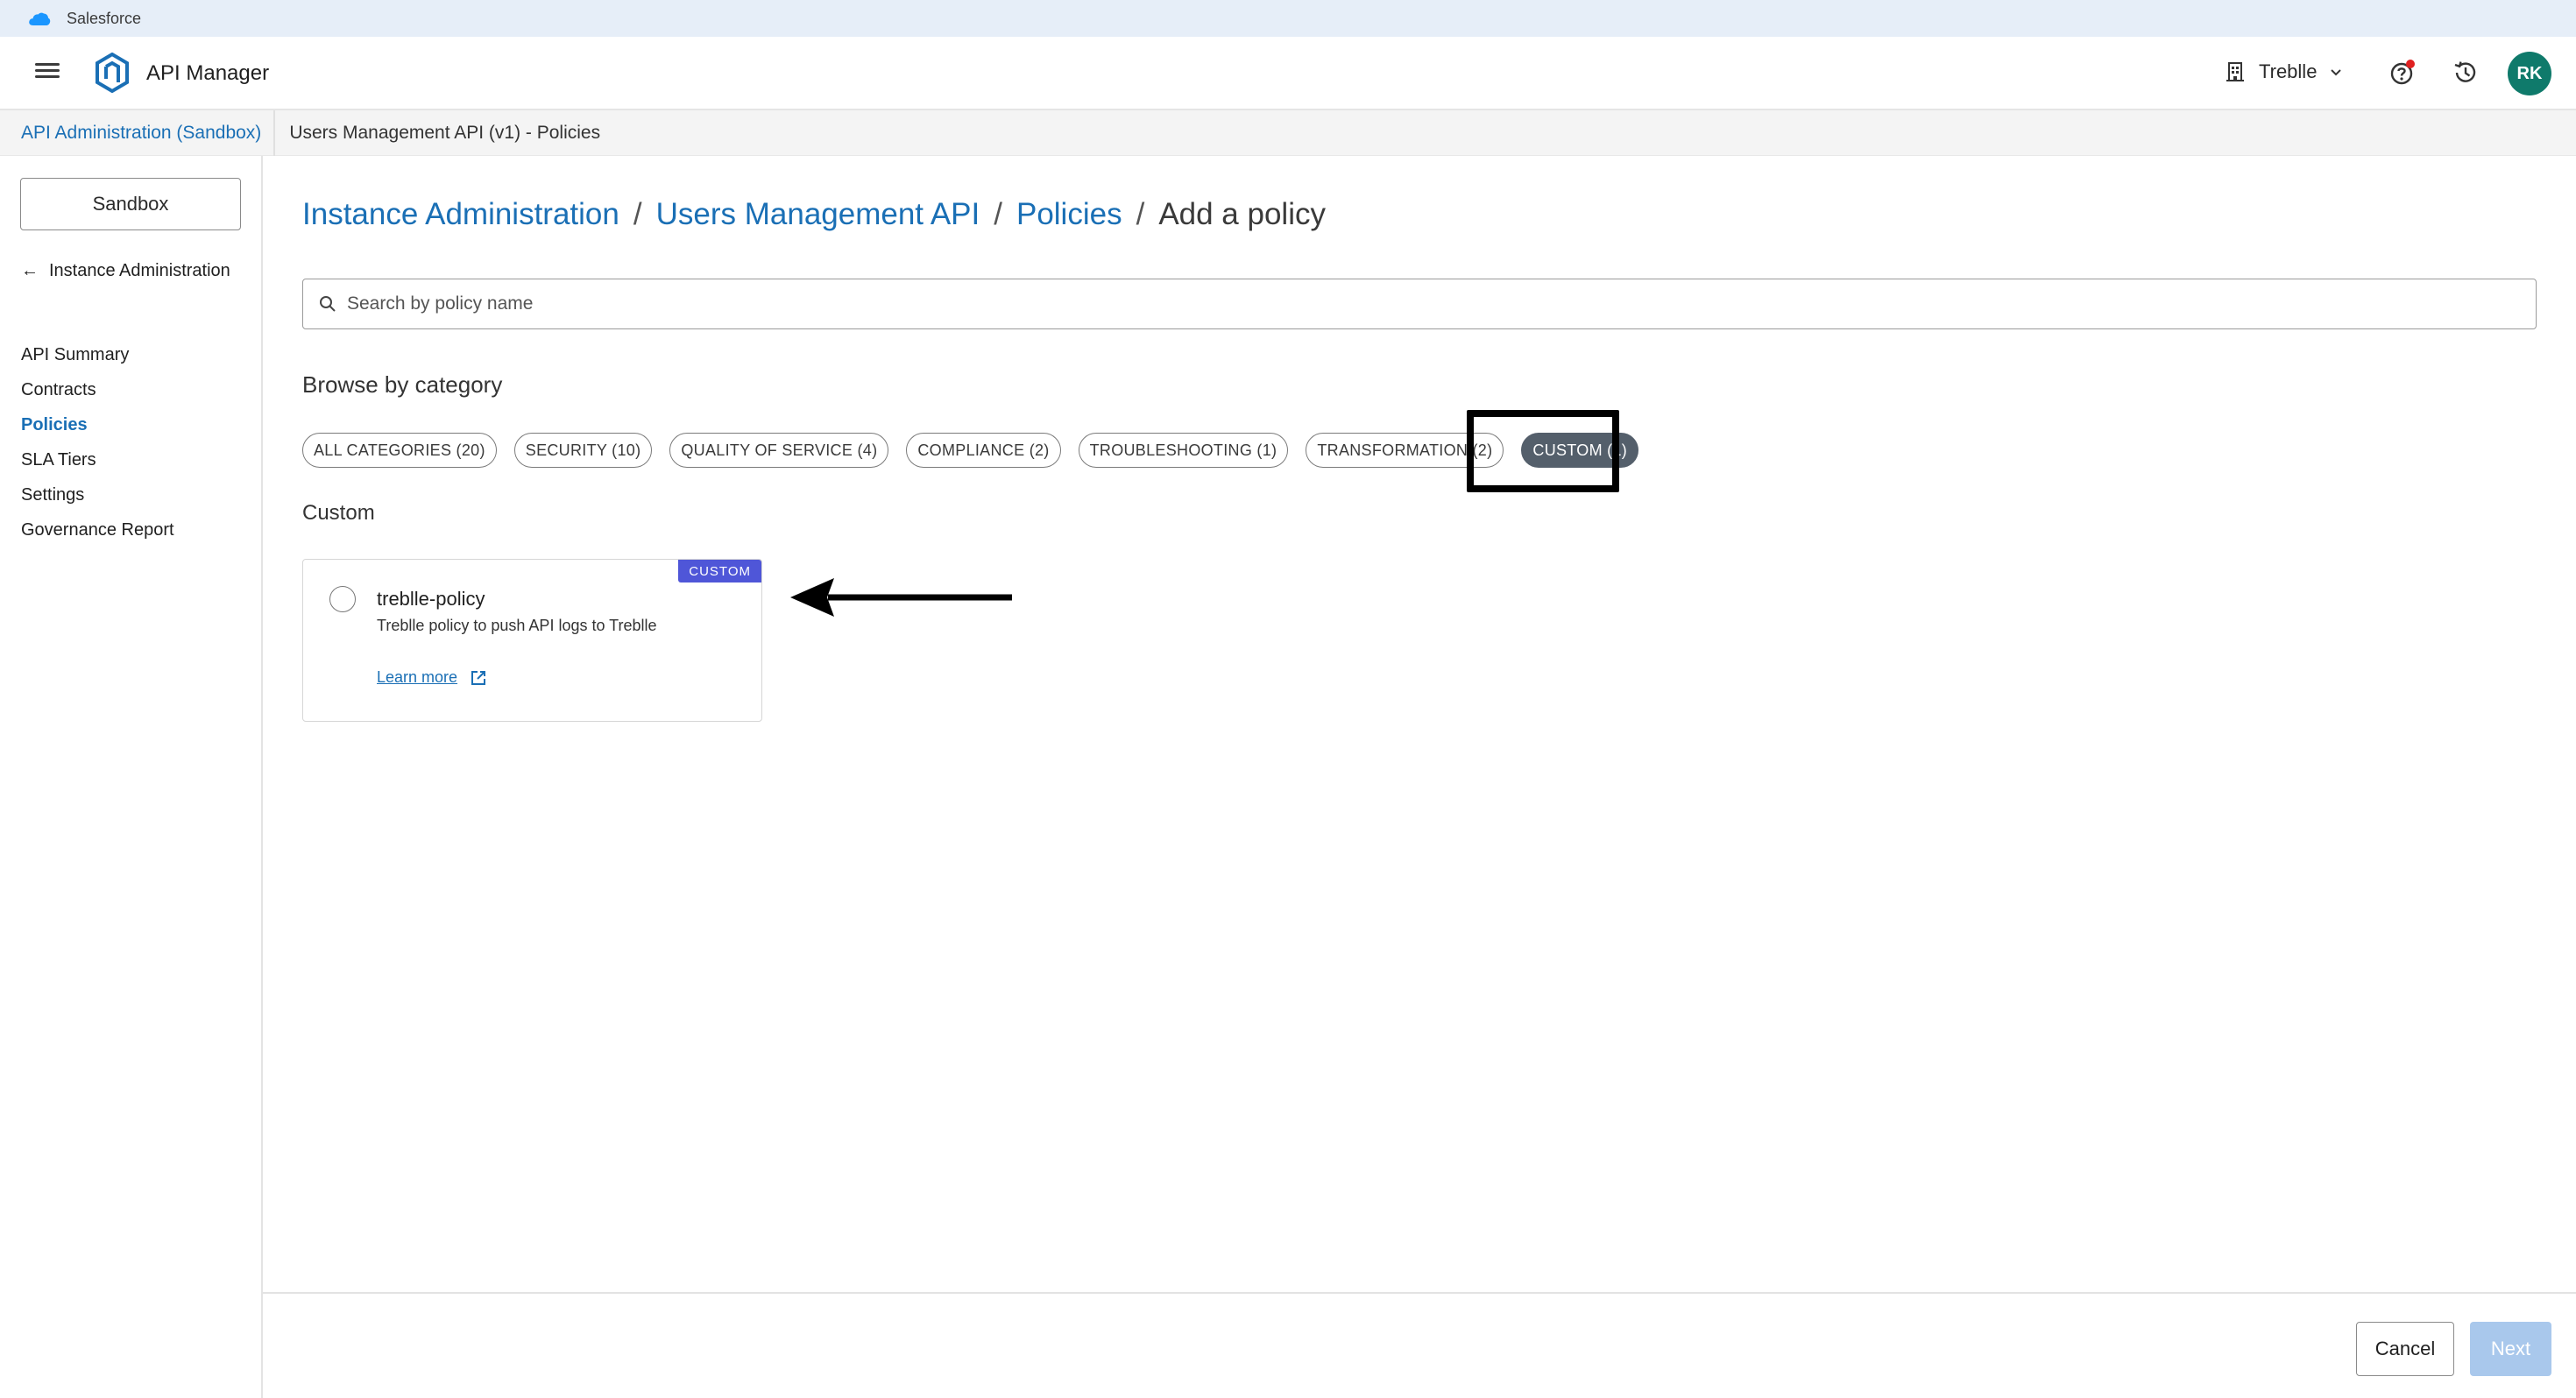 This screenshot has height=1398, width=2576. What do you see at coordinates (328, 304) in the screenshot?
I see `search-icon` at bounding box center [328, 304].